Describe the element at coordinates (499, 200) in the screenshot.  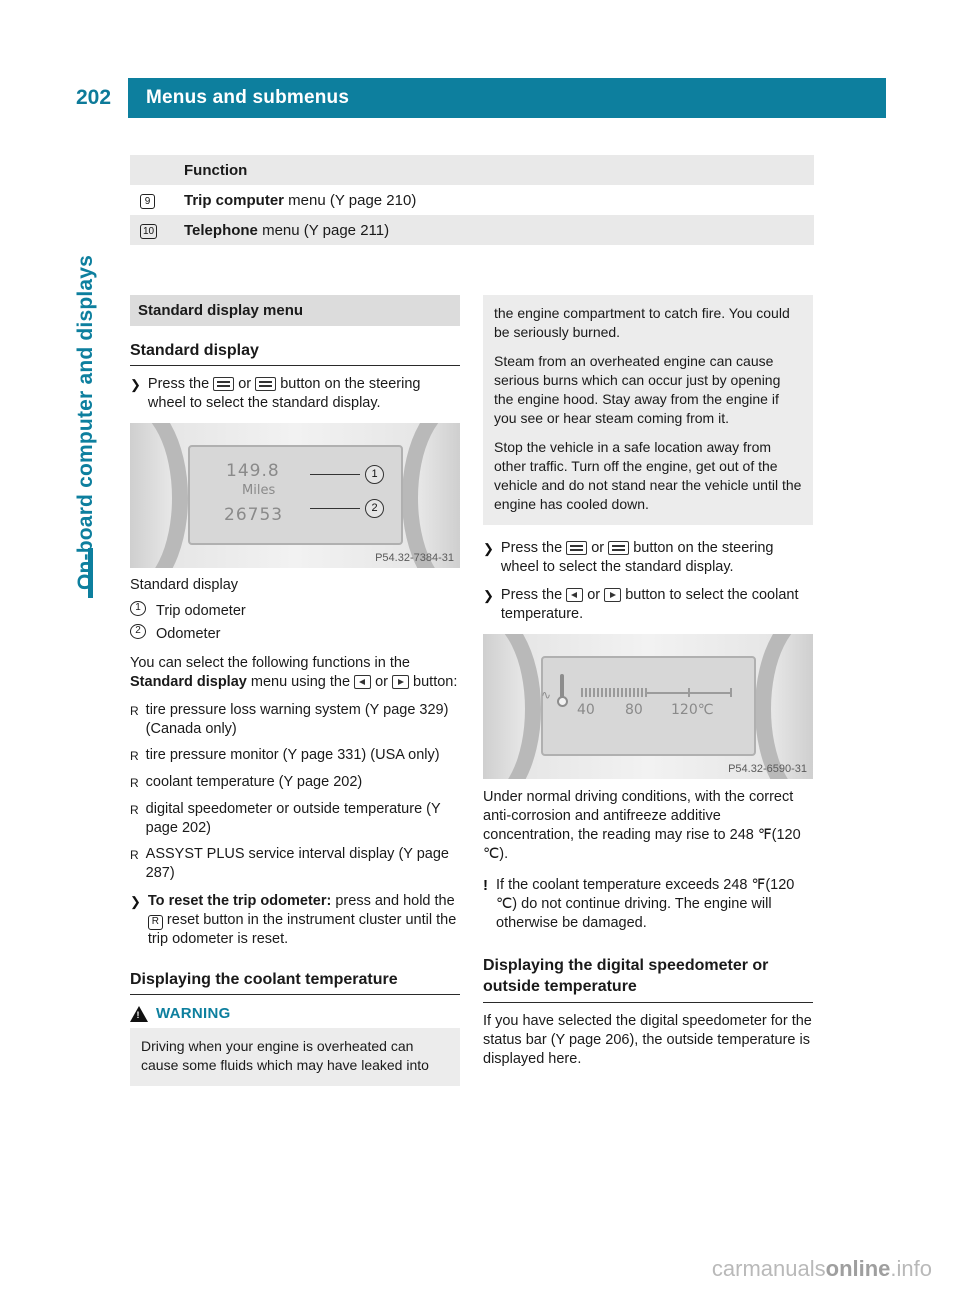
I see `row-label: Trip computer menu (Y page 210)` at that location.